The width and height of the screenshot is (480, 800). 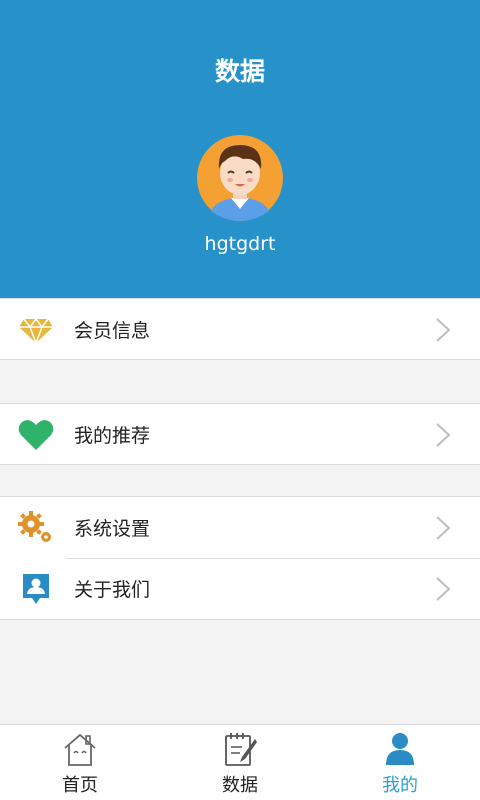 What do you see at coordinates (36, 331) in the screenshot?
I see `diamond-icon` at bounding box center [36, 331].